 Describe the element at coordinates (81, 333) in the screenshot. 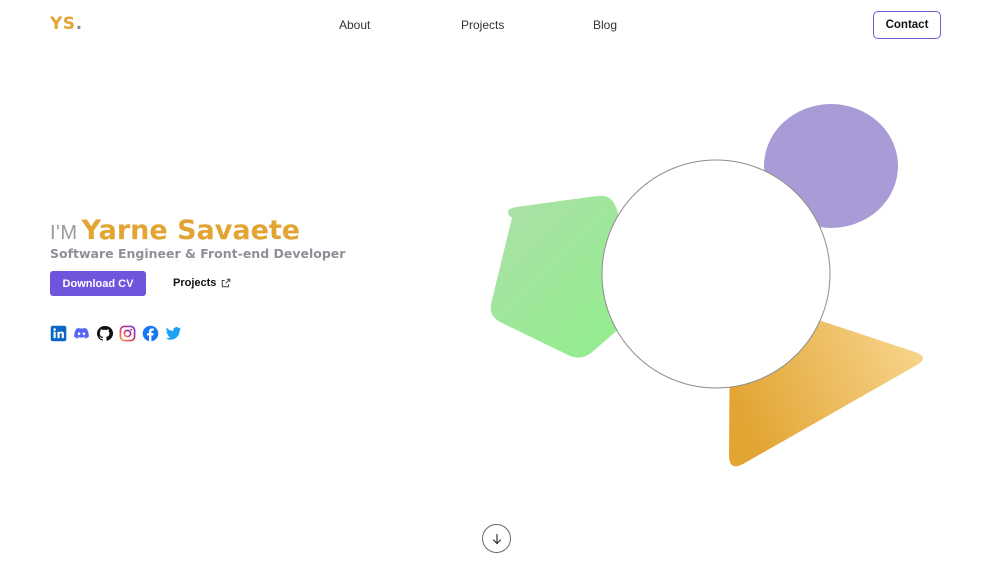

I see `discord-icon` at that location.